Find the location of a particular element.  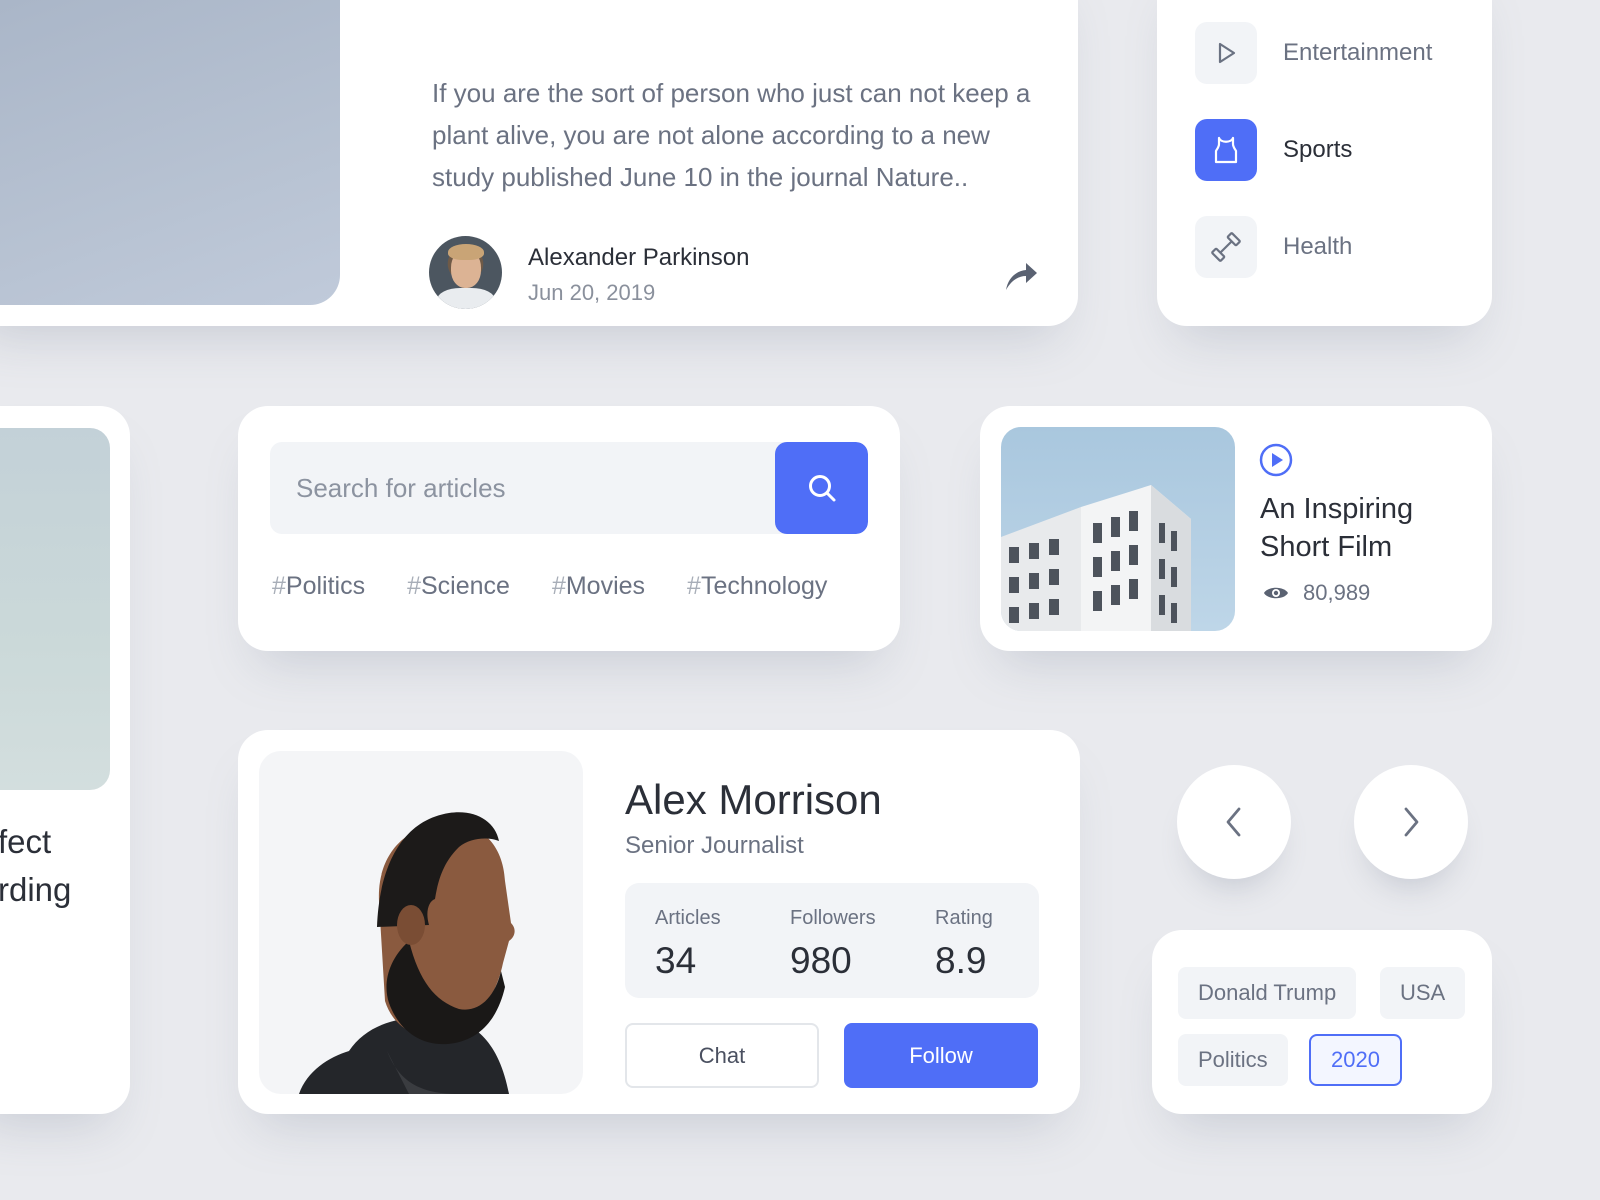

category-label: Health is located at coordinates (1318, 246).